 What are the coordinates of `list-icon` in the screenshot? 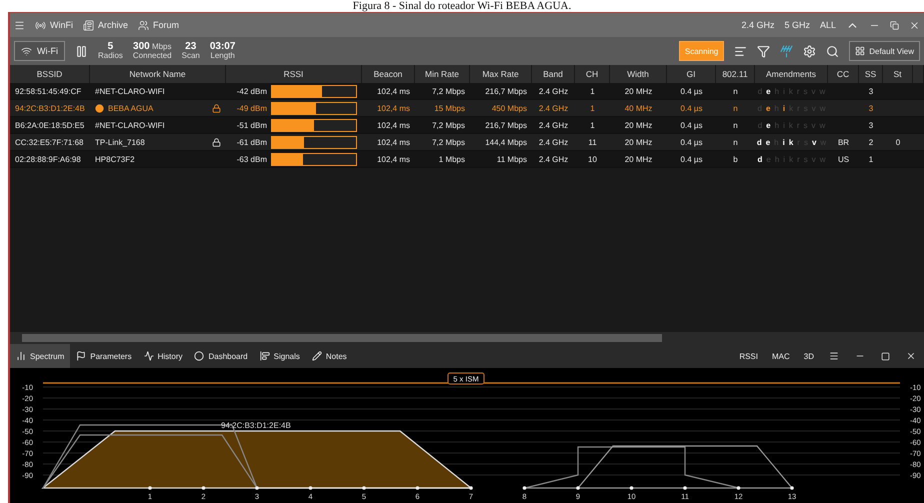 It's located at (741, 51).